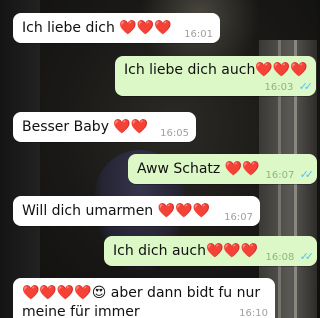 The height and width of the screenshot is (318, 320). I want to click on message-text: Ich liebe dich auch❤️❤️❤️, so click(216, 70).